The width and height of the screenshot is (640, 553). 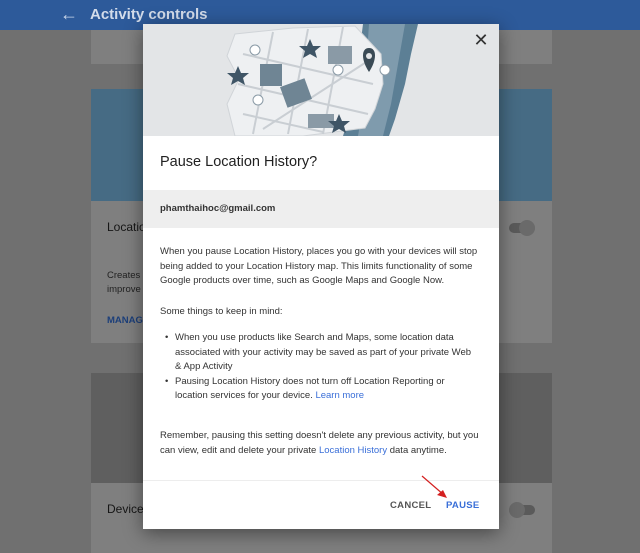 I want to click on keep-in-mind-heading: Some things to keep in mind:, so click(x=221, y=311).